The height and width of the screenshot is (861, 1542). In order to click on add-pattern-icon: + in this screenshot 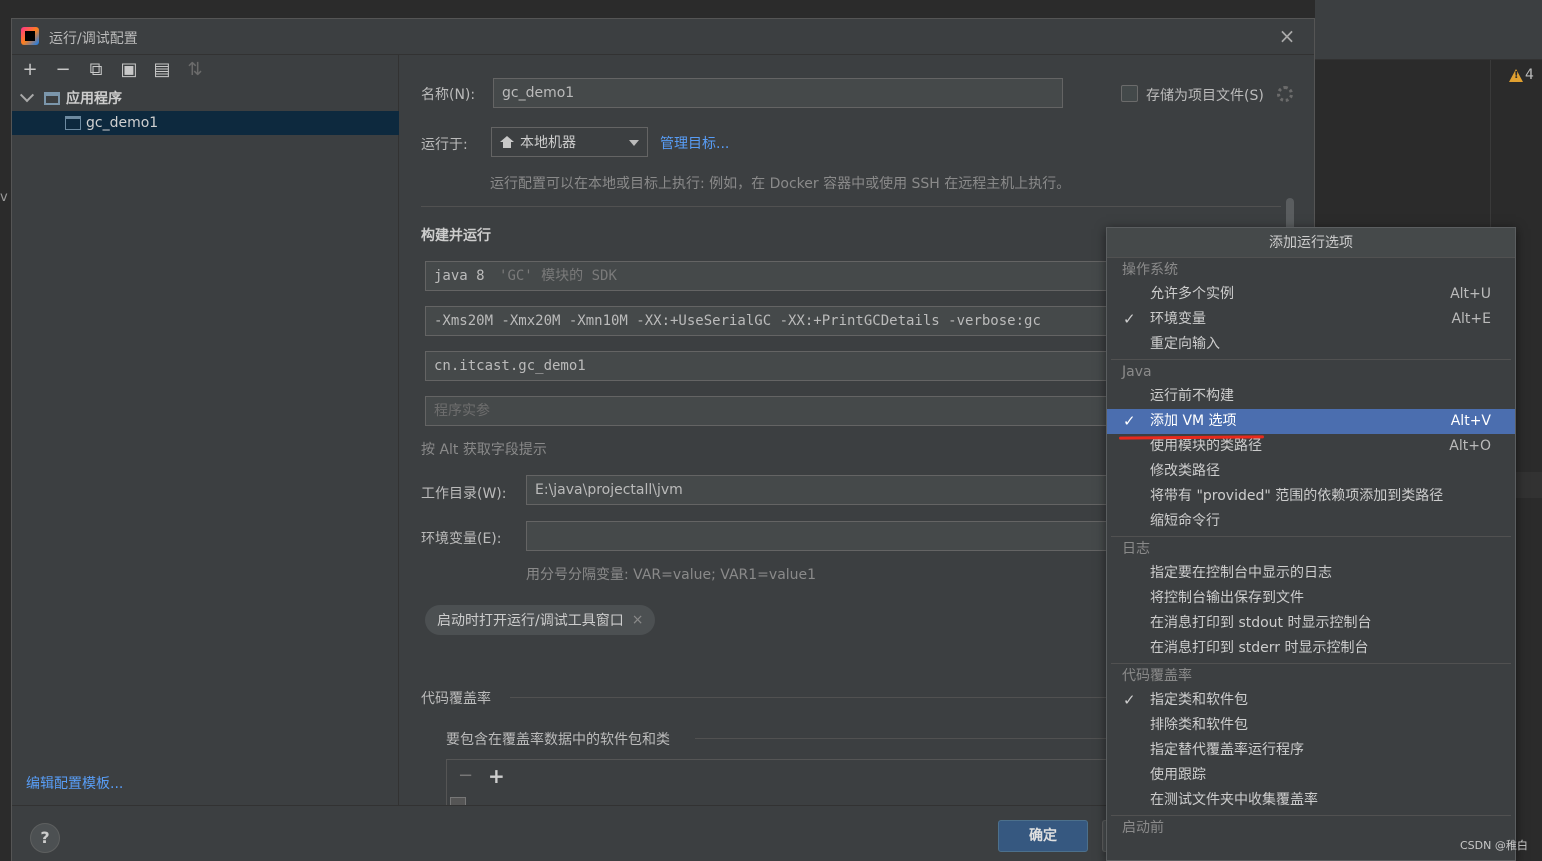, I will do `click(496, 776)`.